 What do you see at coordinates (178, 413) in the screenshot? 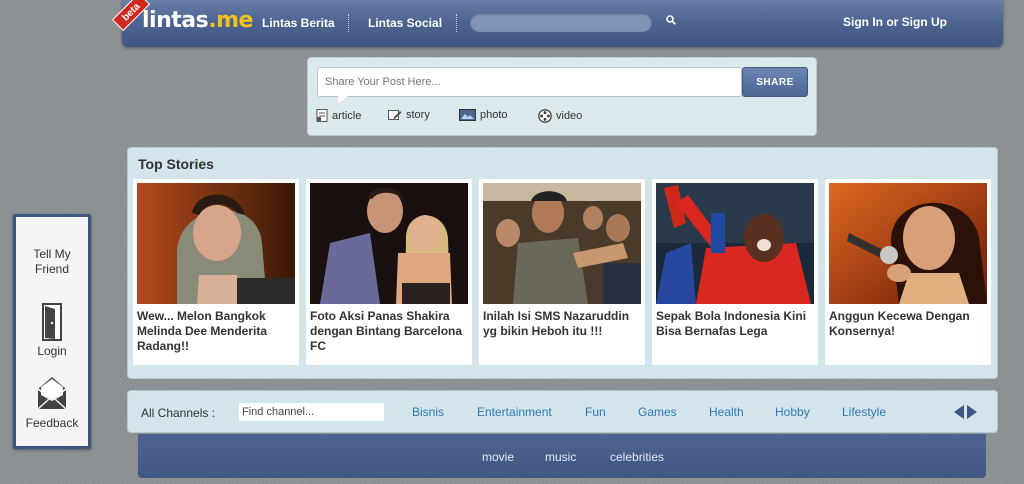
I see `all-channels-label: All Channels :` at bounding box center [178, 413].